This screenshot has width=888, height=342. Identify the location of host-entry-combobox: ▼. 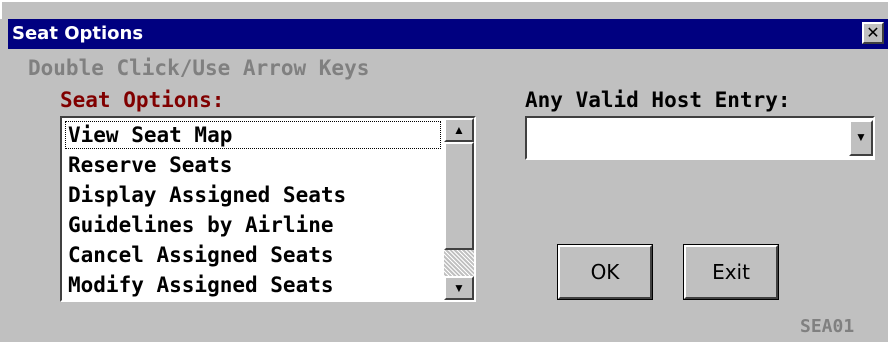
(700, 138).